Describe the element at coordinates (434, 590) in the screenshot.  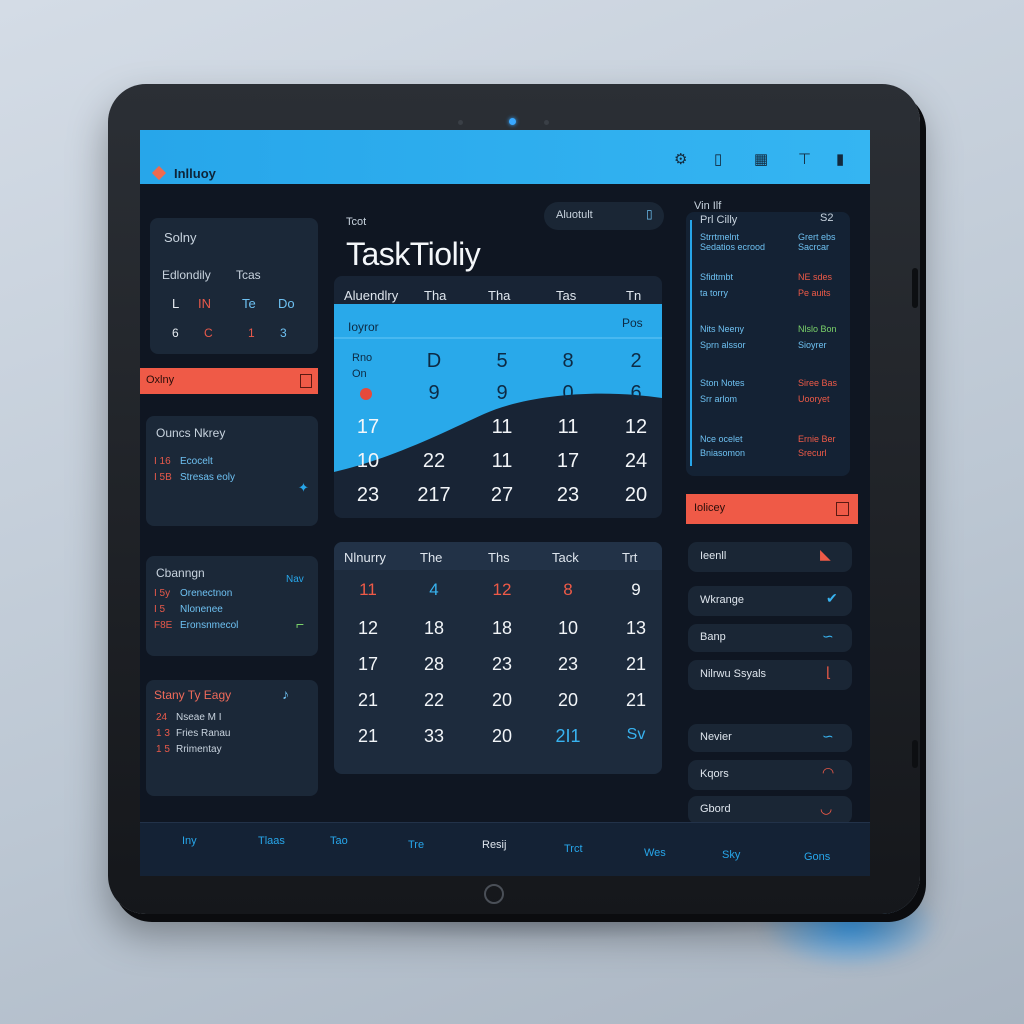
I see `calendar-day: 4` at that location.